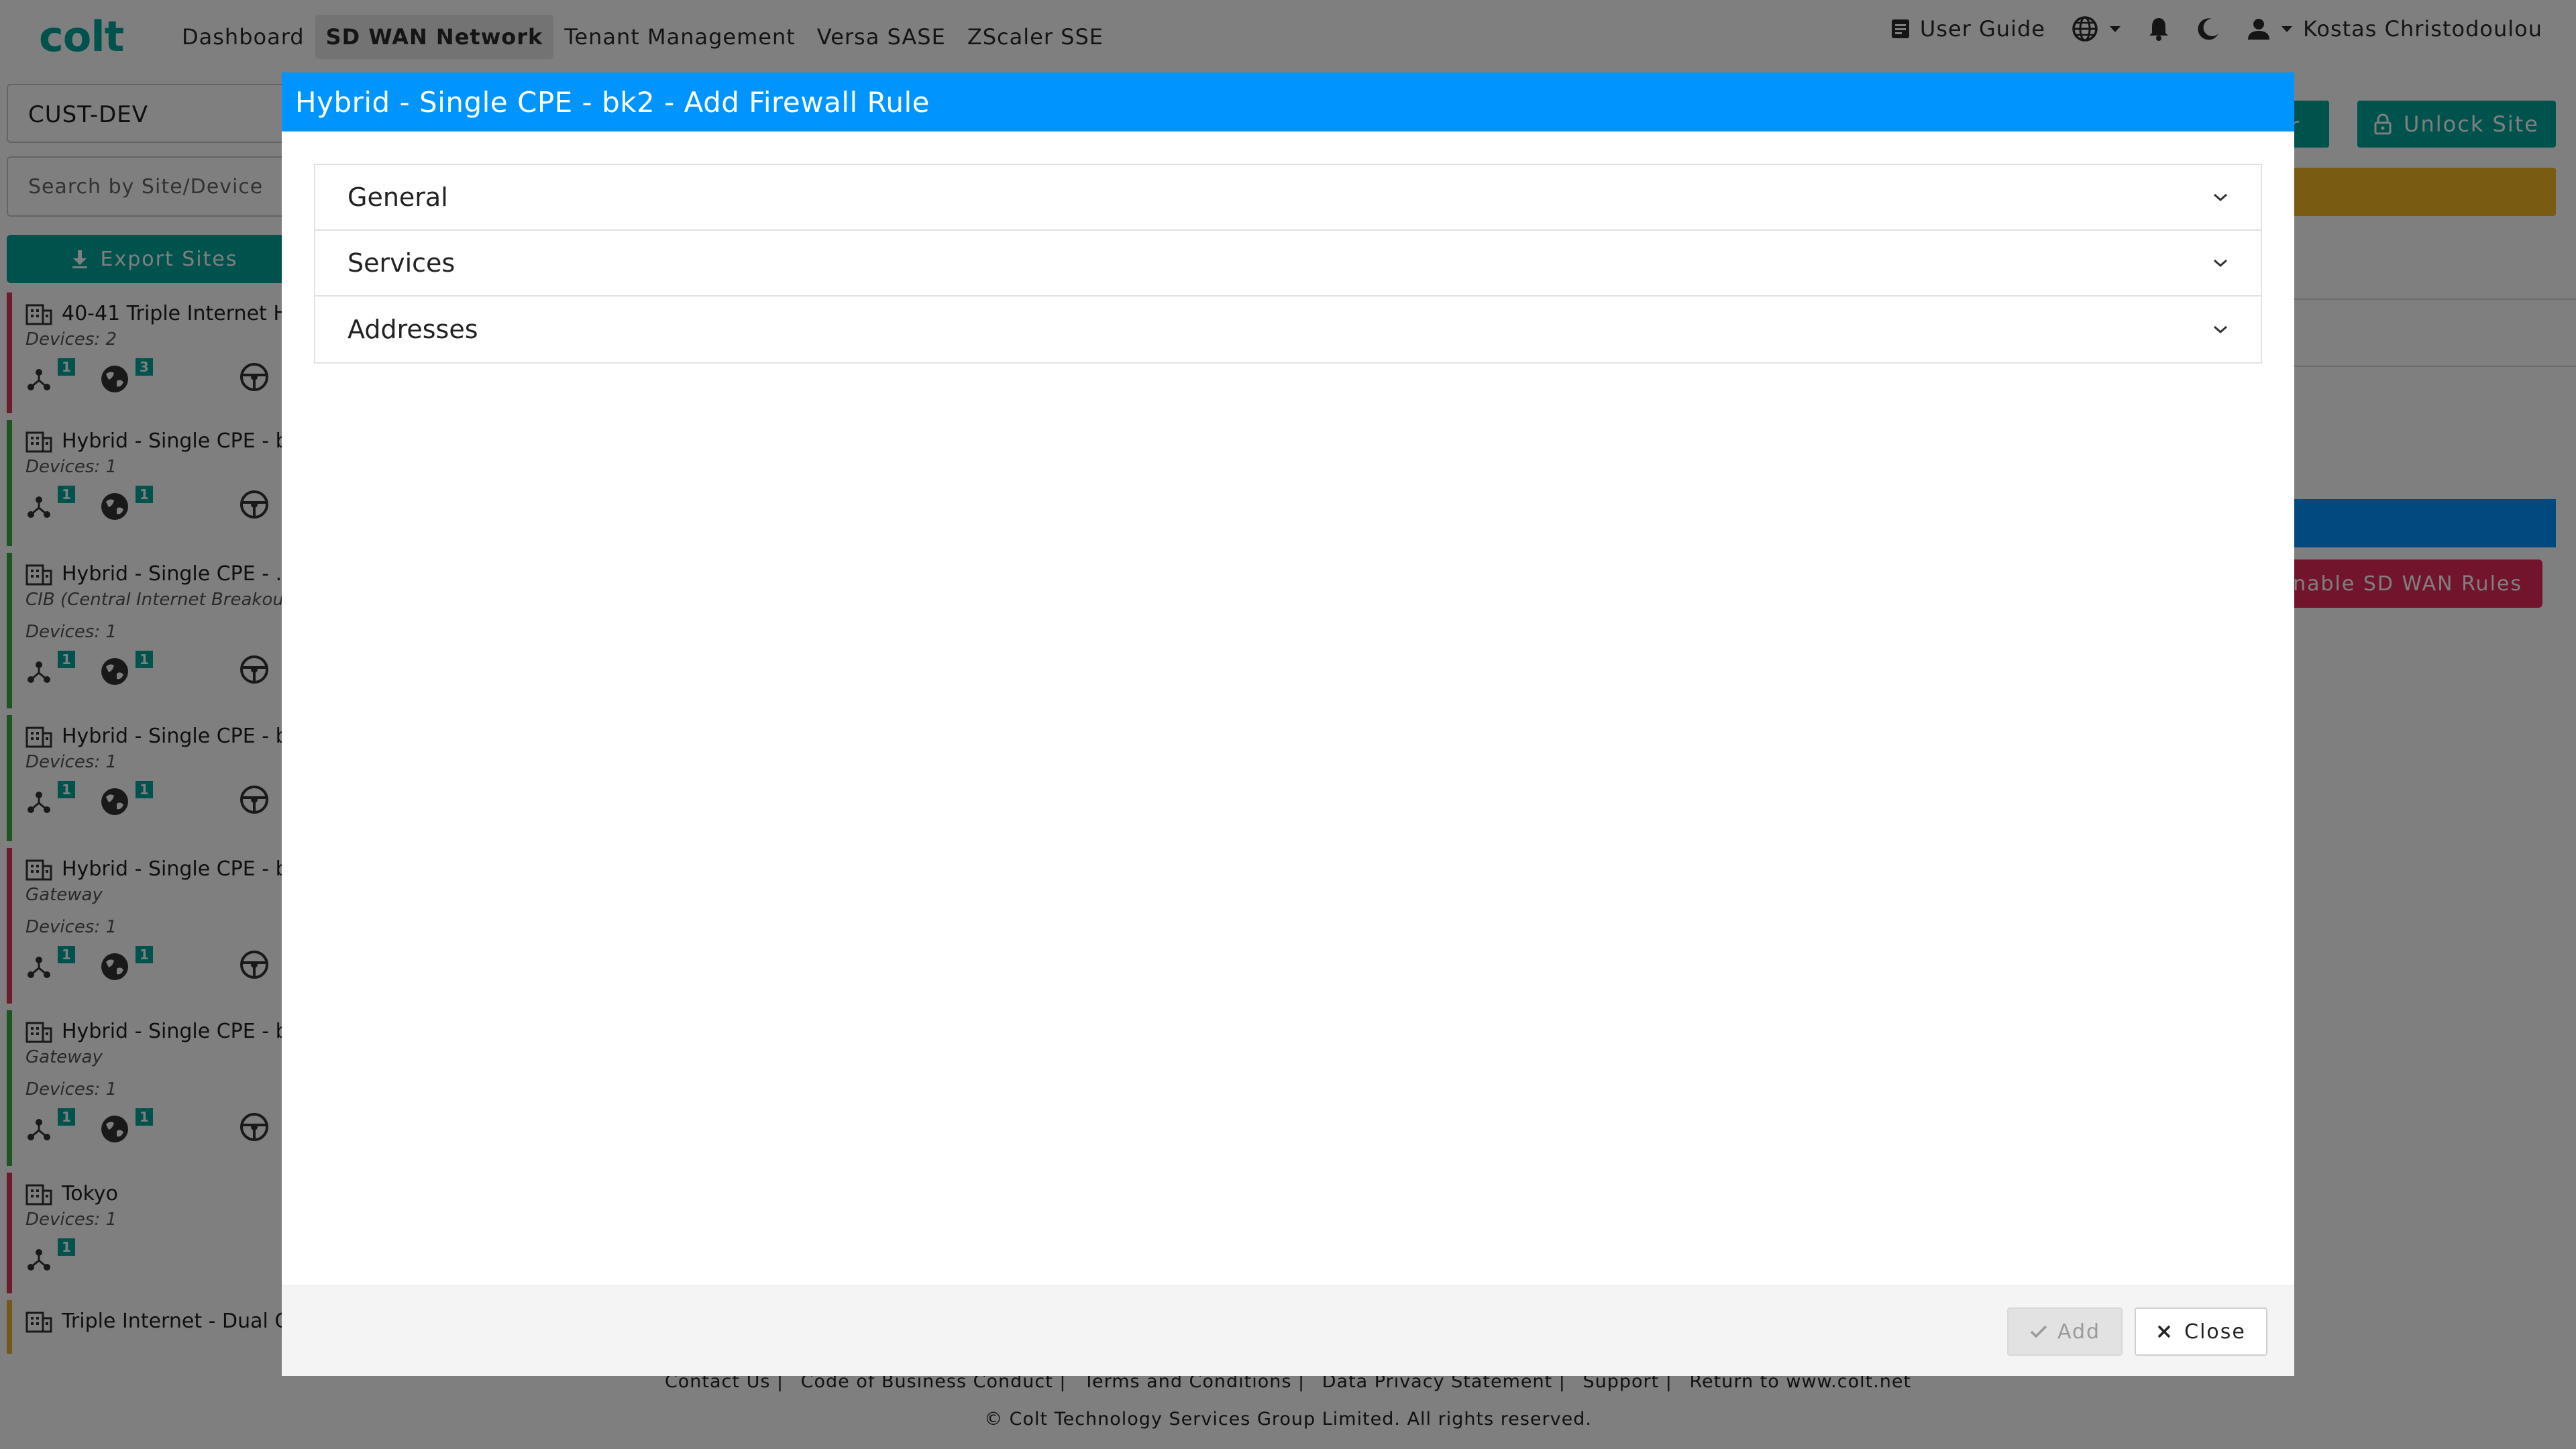  I want to click on close-icon, so click(2164, 1332).